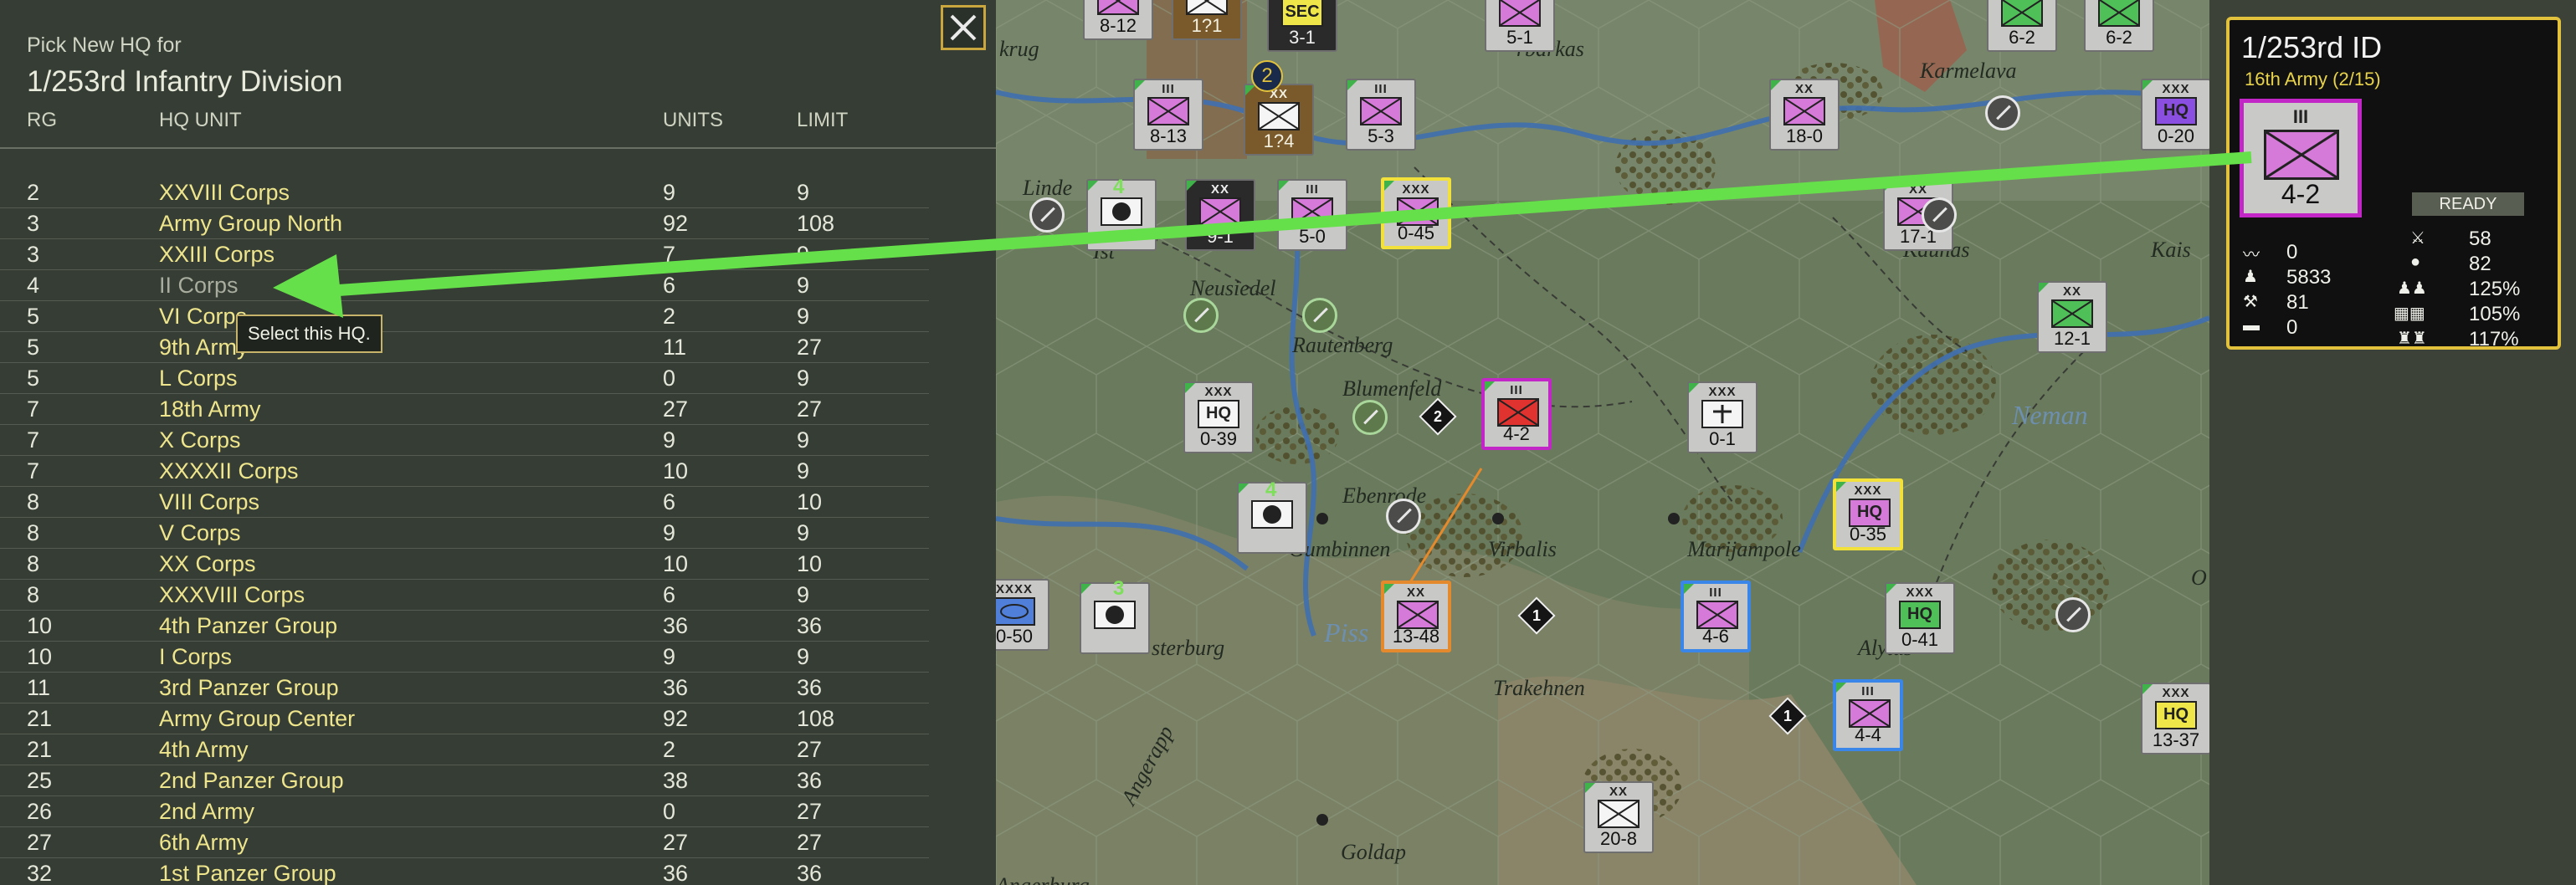 The width and height of the screenshot is (2576, 885). I want to click on stack-count-badge: 3, so click(1119, 588).